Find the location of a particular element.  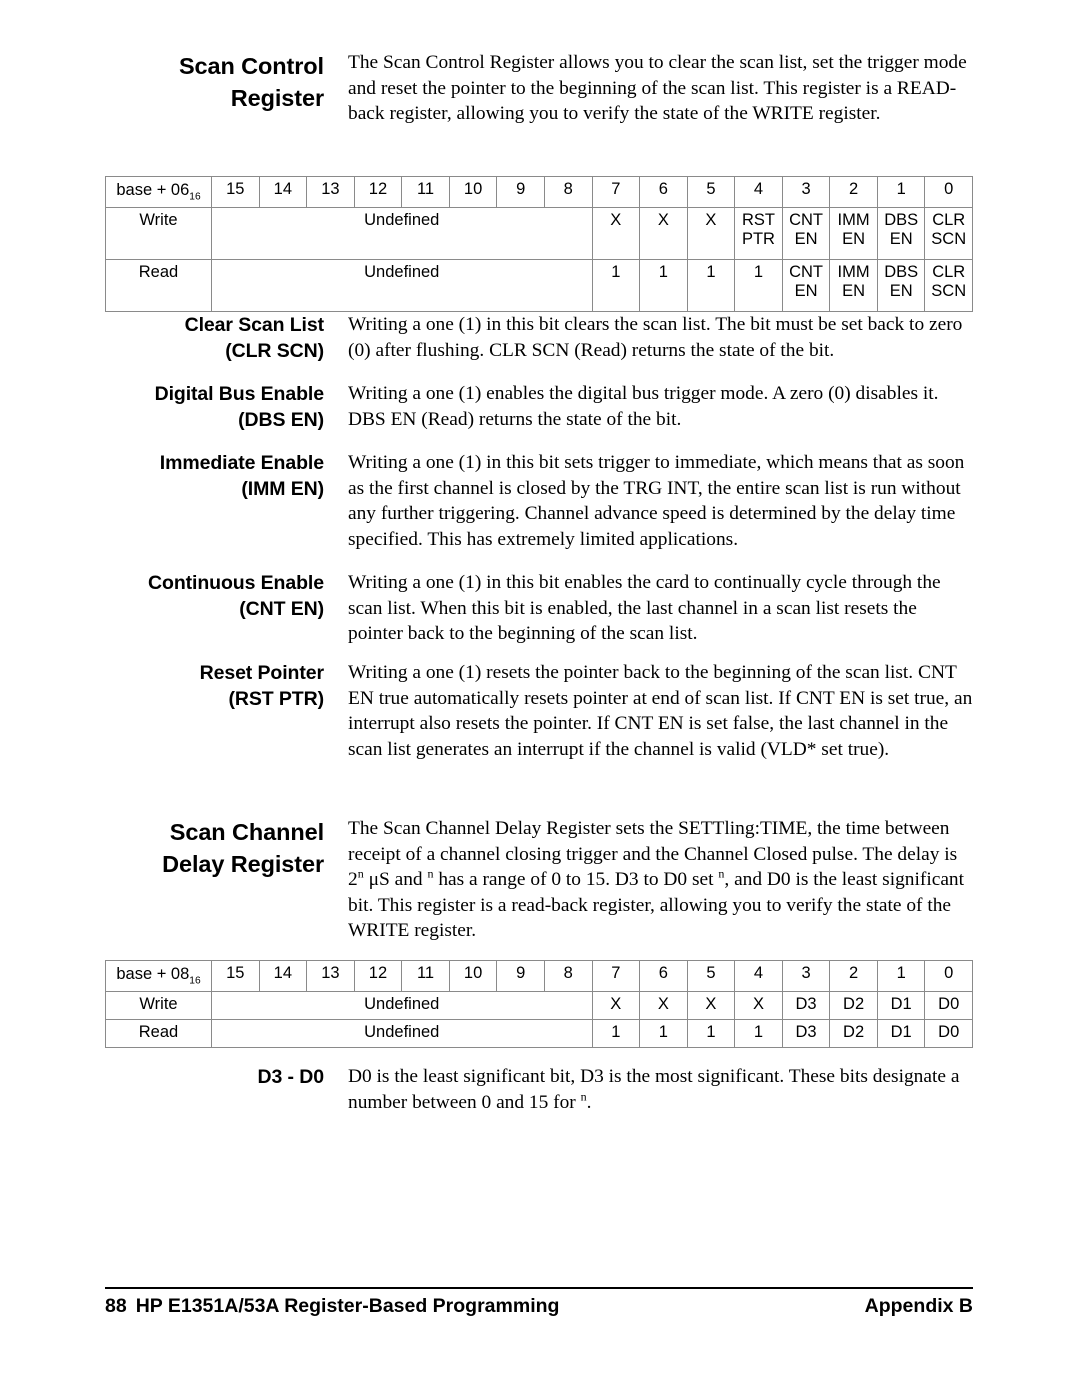

heading-line: Continuous Enable is located at coordinates (236, 583).